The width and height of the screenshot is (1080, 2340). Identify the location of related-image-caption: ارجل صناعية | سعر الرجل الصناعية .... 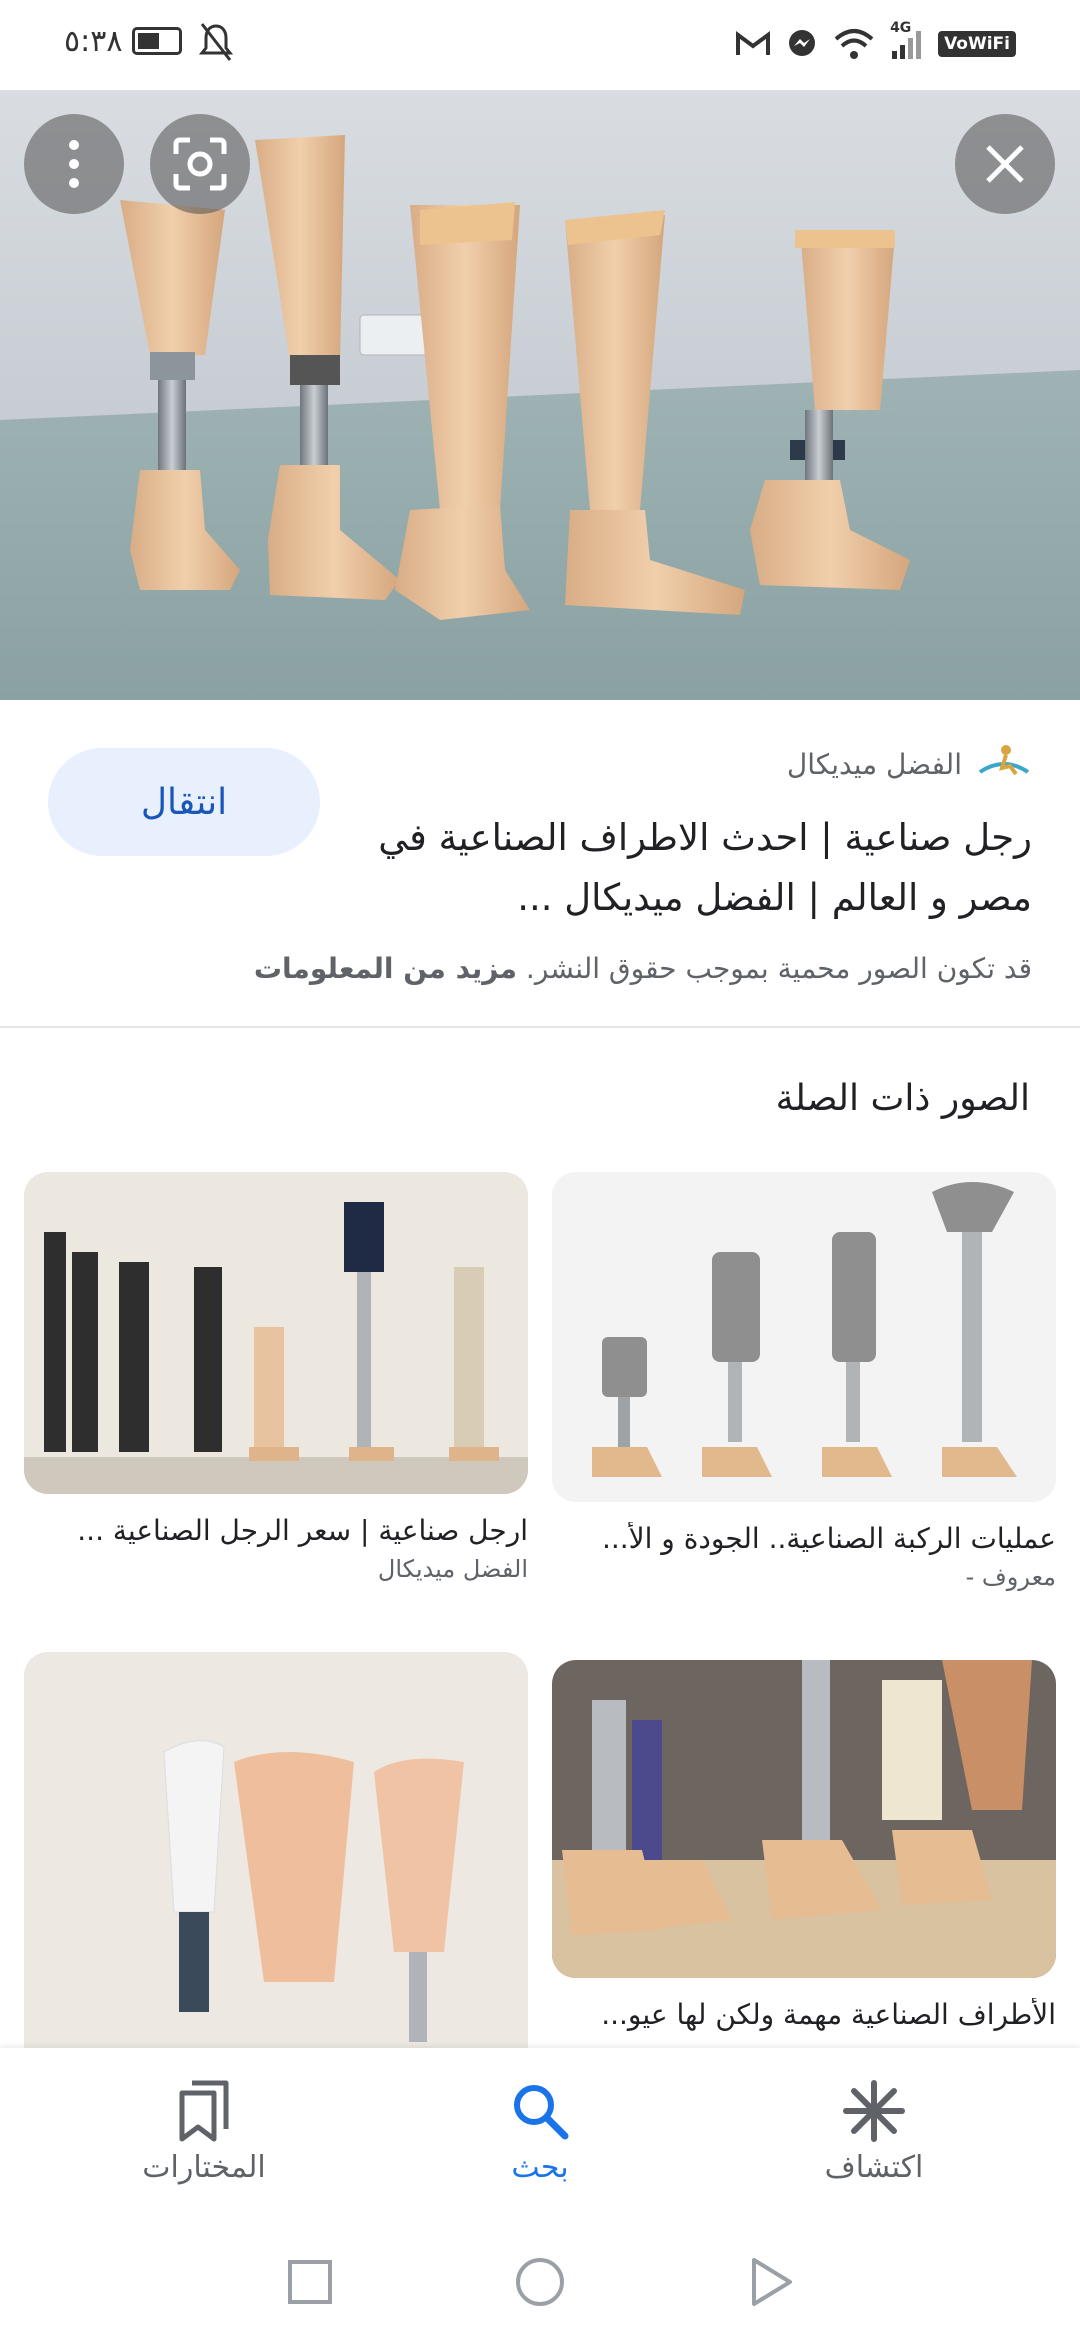
(276, 1530).